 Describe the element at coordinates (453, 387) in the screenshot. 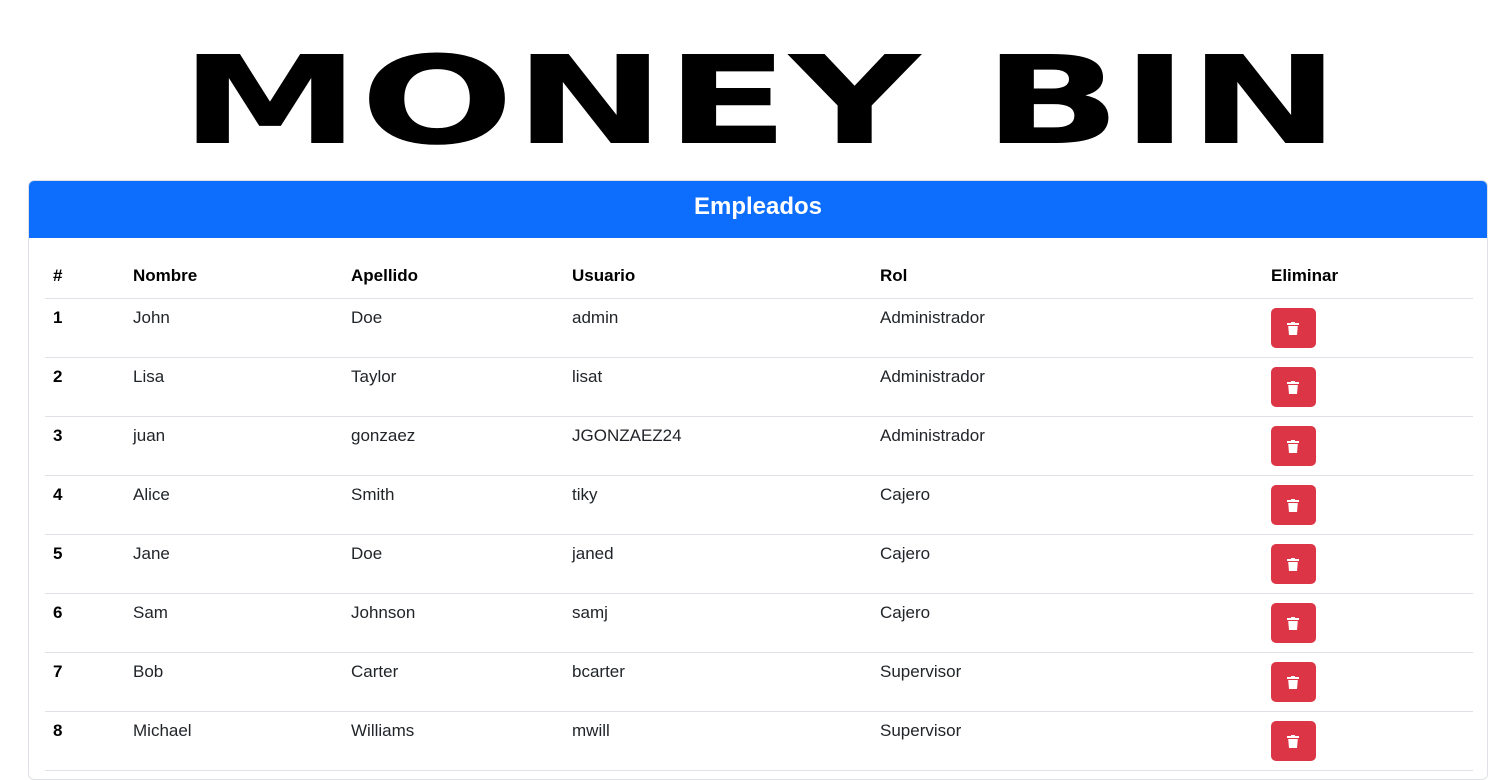

I see `cell-apellido: Taylor` at that location.